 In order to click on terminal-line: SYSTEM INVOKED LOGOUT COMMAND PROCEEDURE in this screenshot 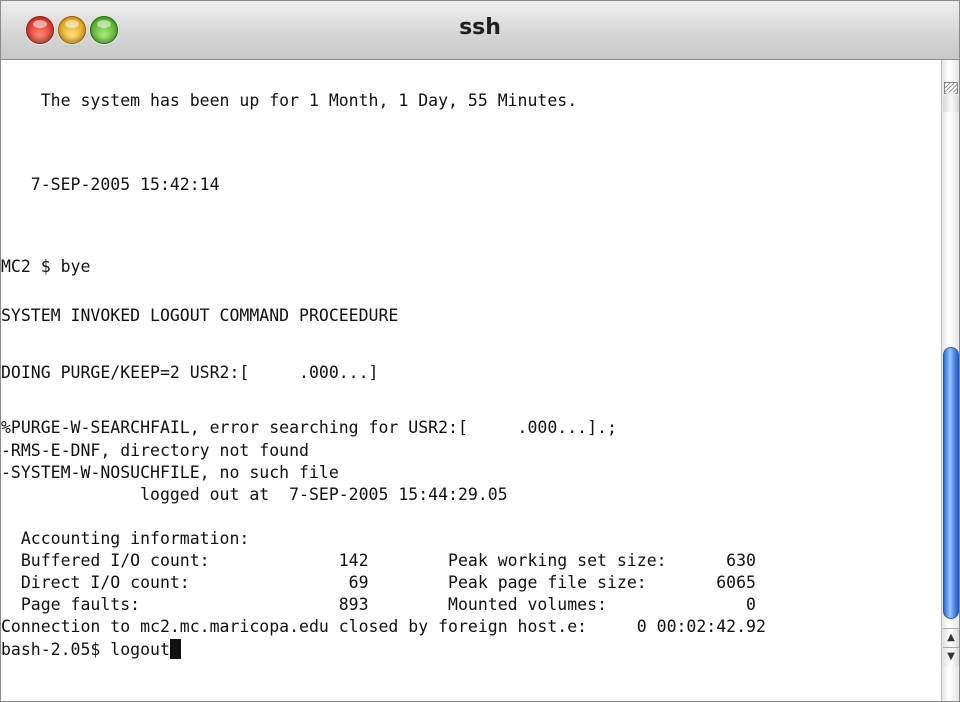, I will do `click(200, 315)`.